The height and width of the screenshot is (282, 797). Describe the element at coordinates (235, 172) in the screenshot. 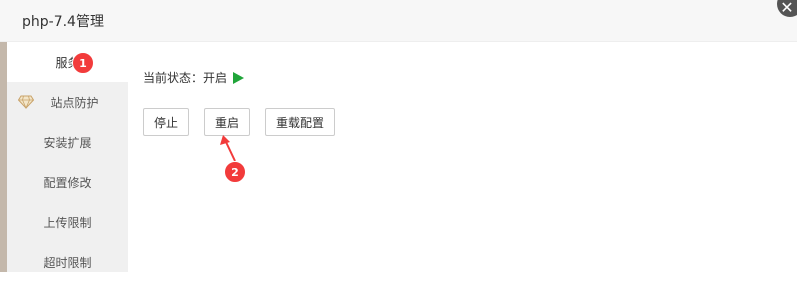

I see `step-2-badge: 2` at that location.